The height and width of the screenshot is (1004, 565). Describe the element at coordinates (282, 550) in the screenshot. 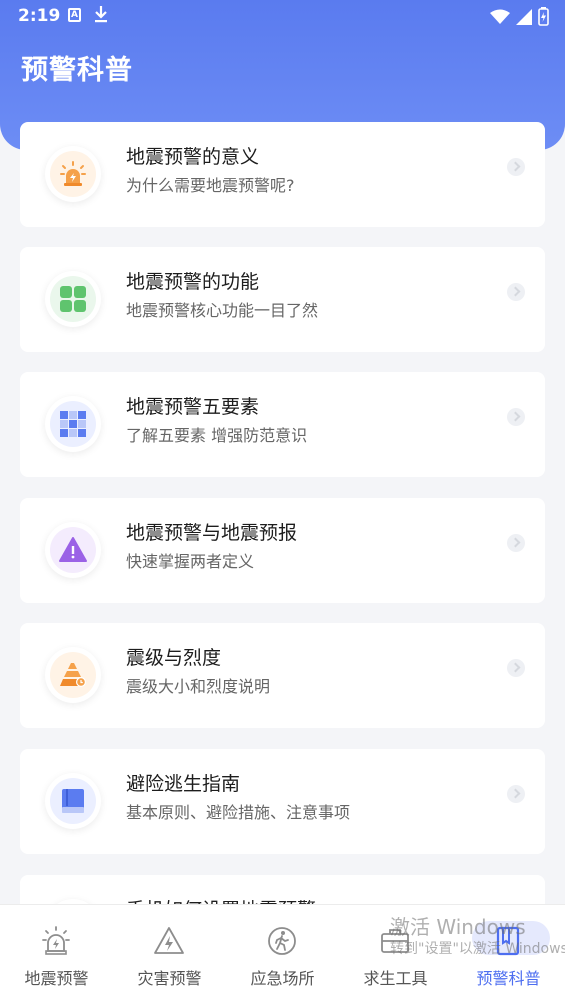

I see `card-warning-vs-forecast: 地震预警与地震预报 快速掌握两者定义` at that location.